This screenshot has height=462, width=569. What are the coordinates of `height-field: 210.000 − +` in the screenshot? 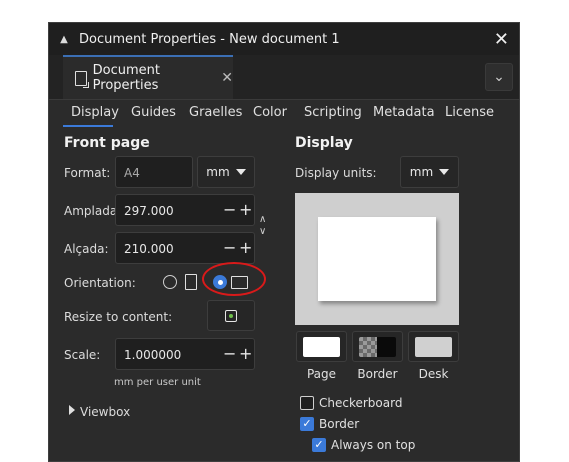 It's located at (185, 248).